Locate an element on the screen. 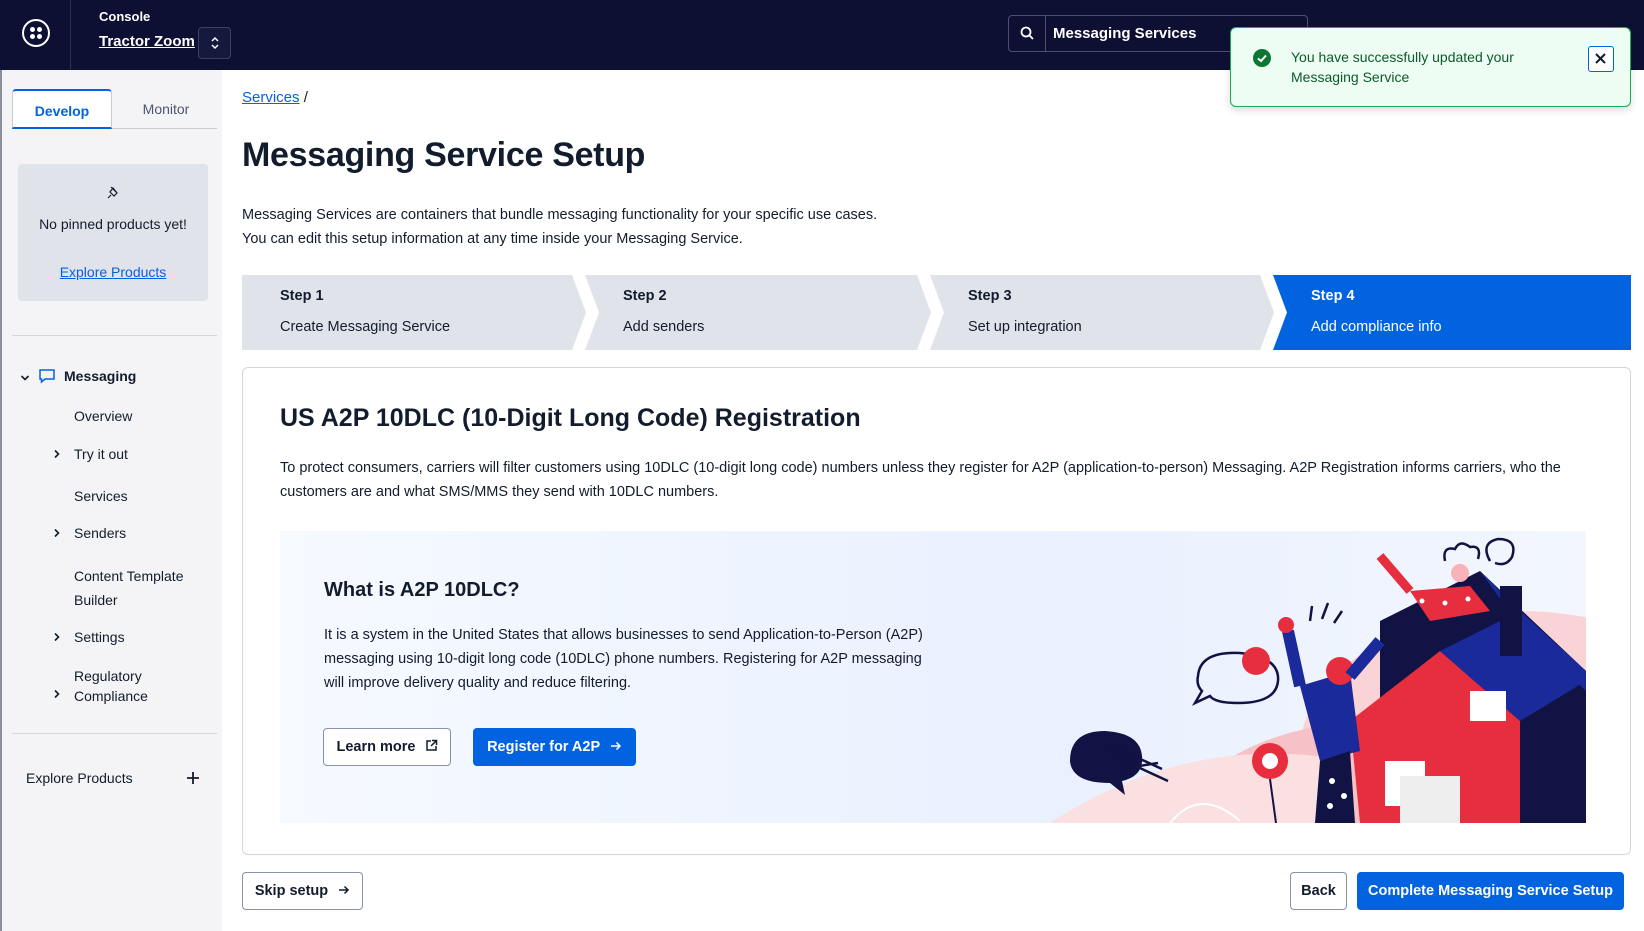 The width and height of the screenshot is (1644, 931). step-number: Step 1 is located at coordinates (302, 296).